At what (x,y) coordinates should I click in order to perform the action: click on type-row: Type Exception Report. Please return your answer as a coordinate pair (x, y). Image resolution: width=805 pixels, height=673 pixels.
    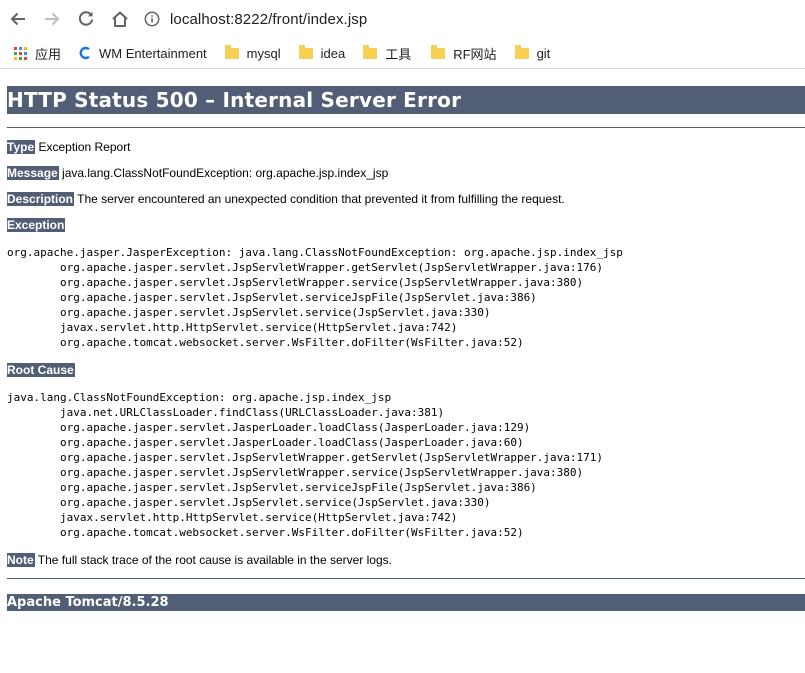
    Looking at the image, I should click on (69, 147).